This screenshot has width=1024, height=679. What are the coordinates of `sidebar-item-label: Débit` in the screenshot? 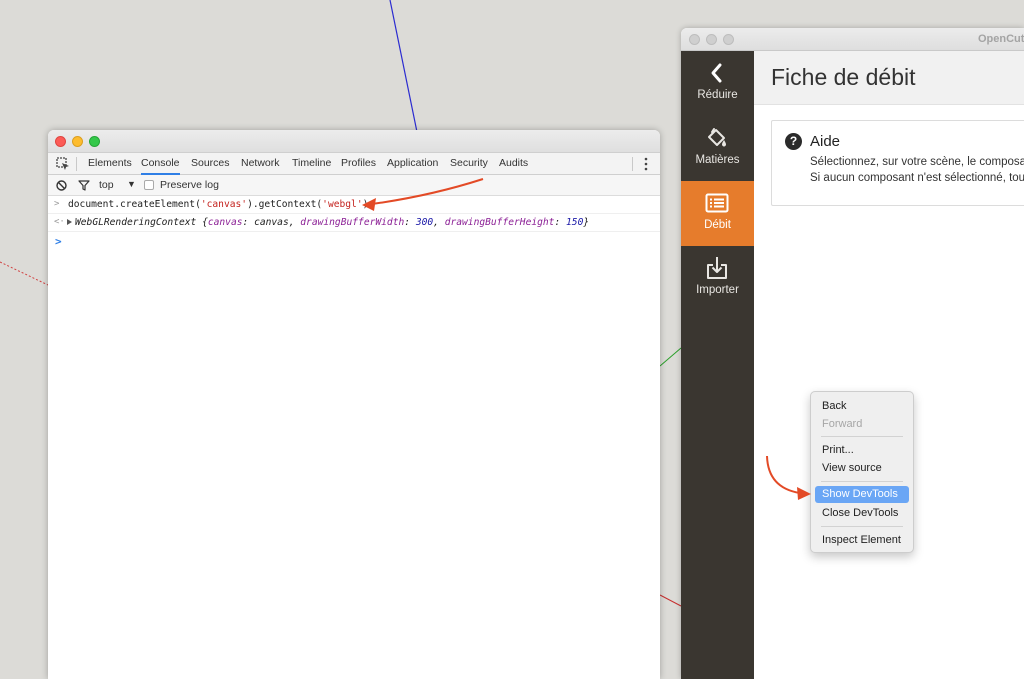 It's located at (717, 225).